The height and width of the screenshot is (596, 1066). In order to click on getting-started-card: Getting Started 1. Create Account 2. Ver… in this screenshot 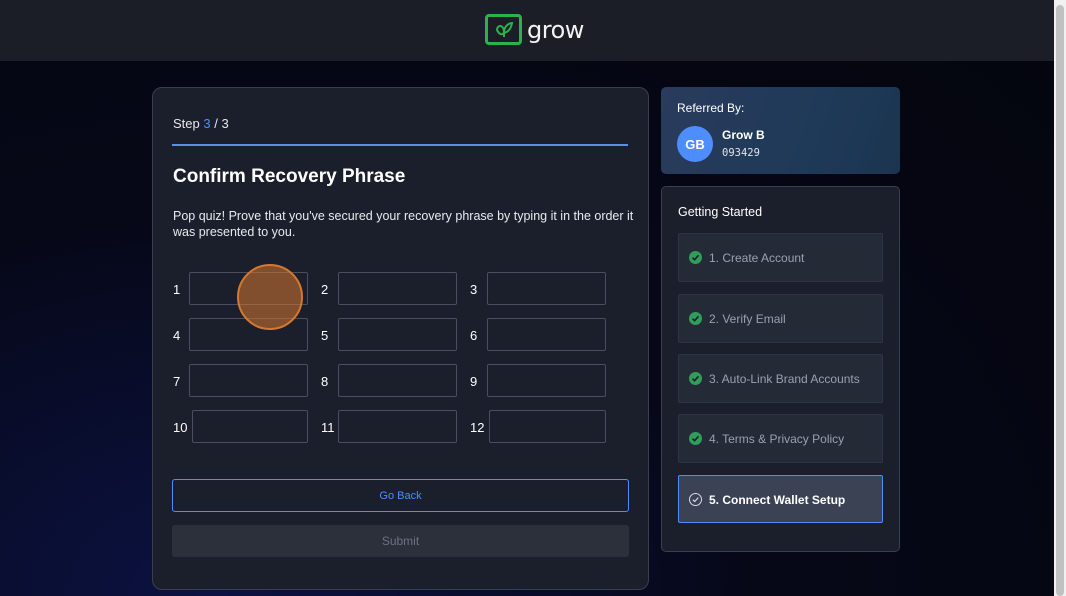, I will do `click(780, 369)`.